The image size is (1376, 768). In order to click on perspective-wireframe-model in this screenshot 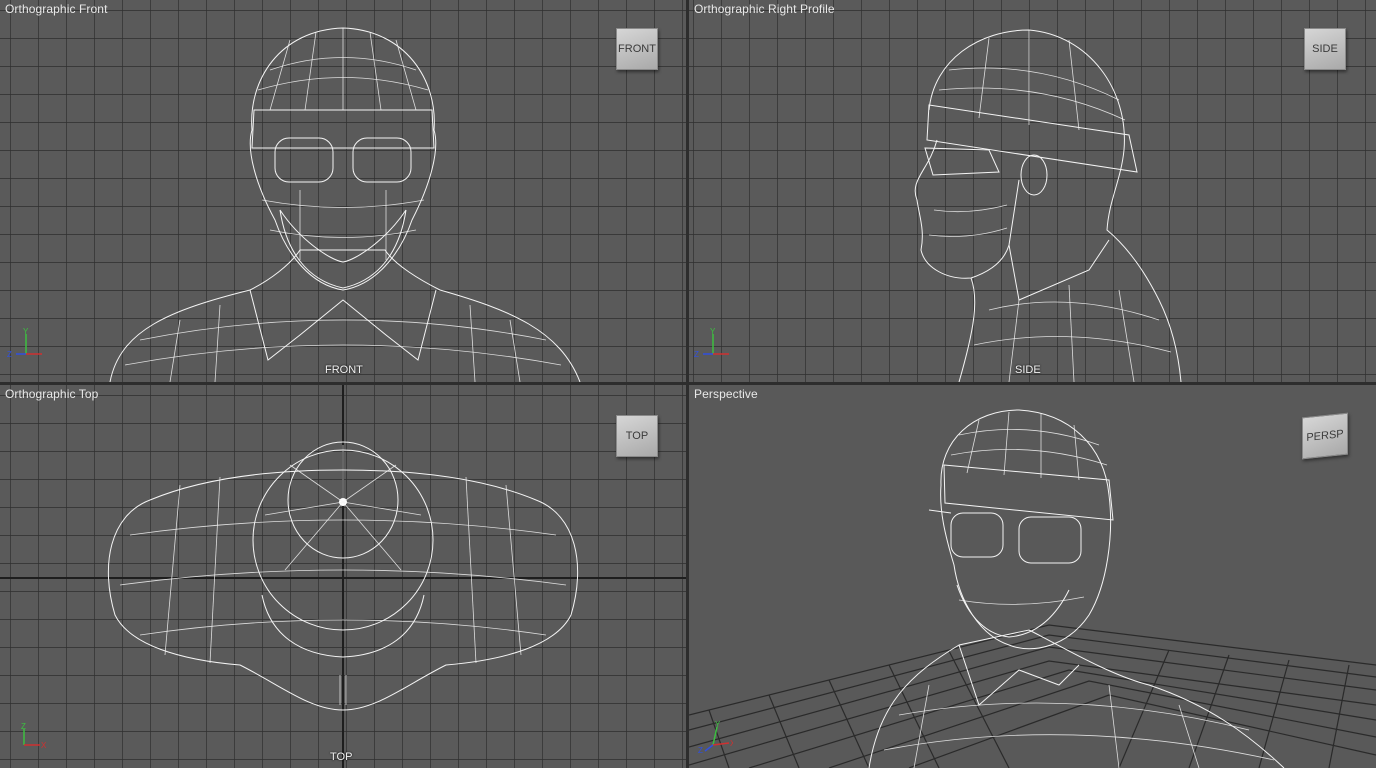, I will do `click(1076, 588)`.